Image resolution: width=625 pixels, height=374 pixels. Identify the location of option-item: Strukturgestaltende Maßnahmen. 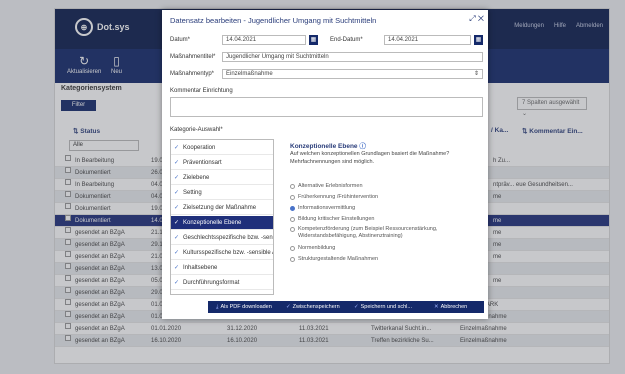
(386, 259).